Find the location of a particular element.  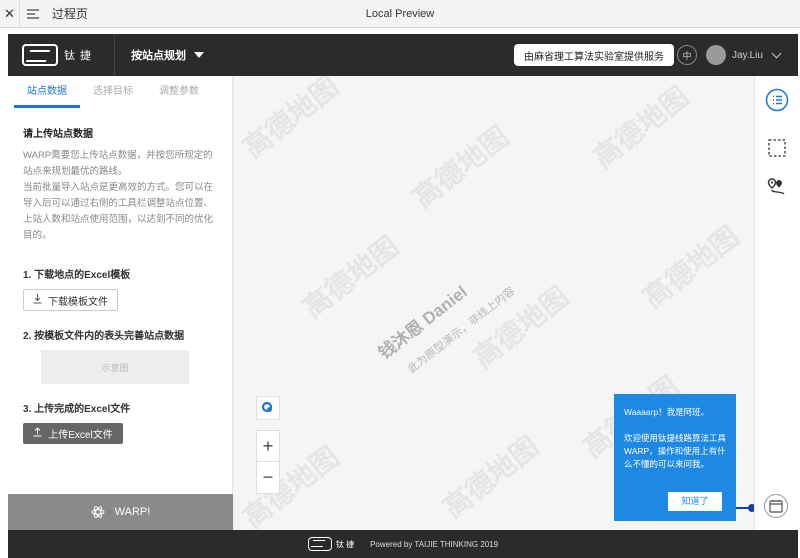

top-navbar: 钛 捷 按站点规划 由麻省理工算法实验室提供服务 中 Jay.Liu is located at coordinates (403, 55).